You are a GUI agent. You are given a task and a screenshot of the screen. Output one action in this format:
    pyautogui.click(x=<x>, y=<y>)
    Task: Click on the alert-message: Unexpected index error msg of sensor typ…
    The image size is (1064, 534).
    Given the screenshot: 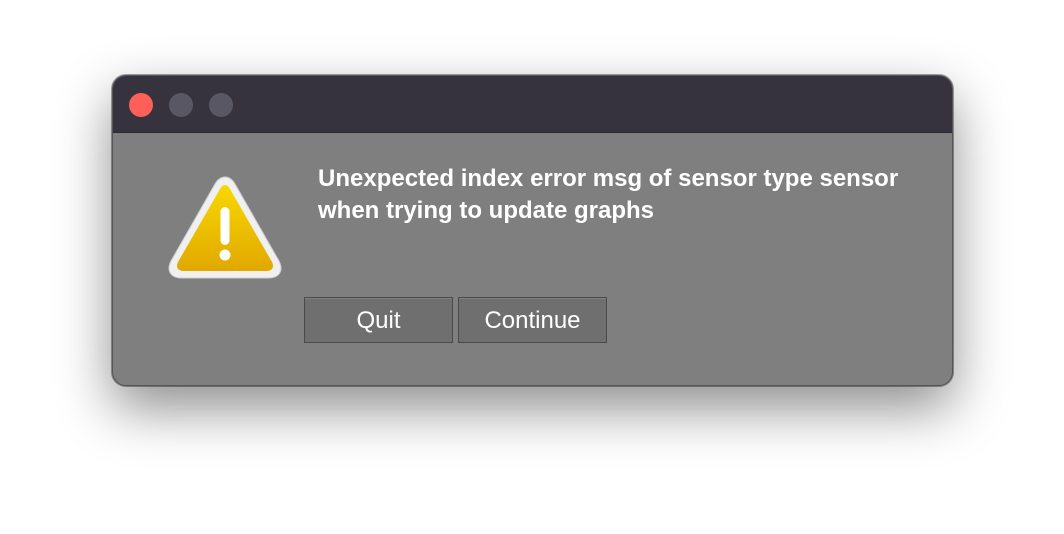 What is the action you would take?
    pyautogui.click(x=608, y=194)
    